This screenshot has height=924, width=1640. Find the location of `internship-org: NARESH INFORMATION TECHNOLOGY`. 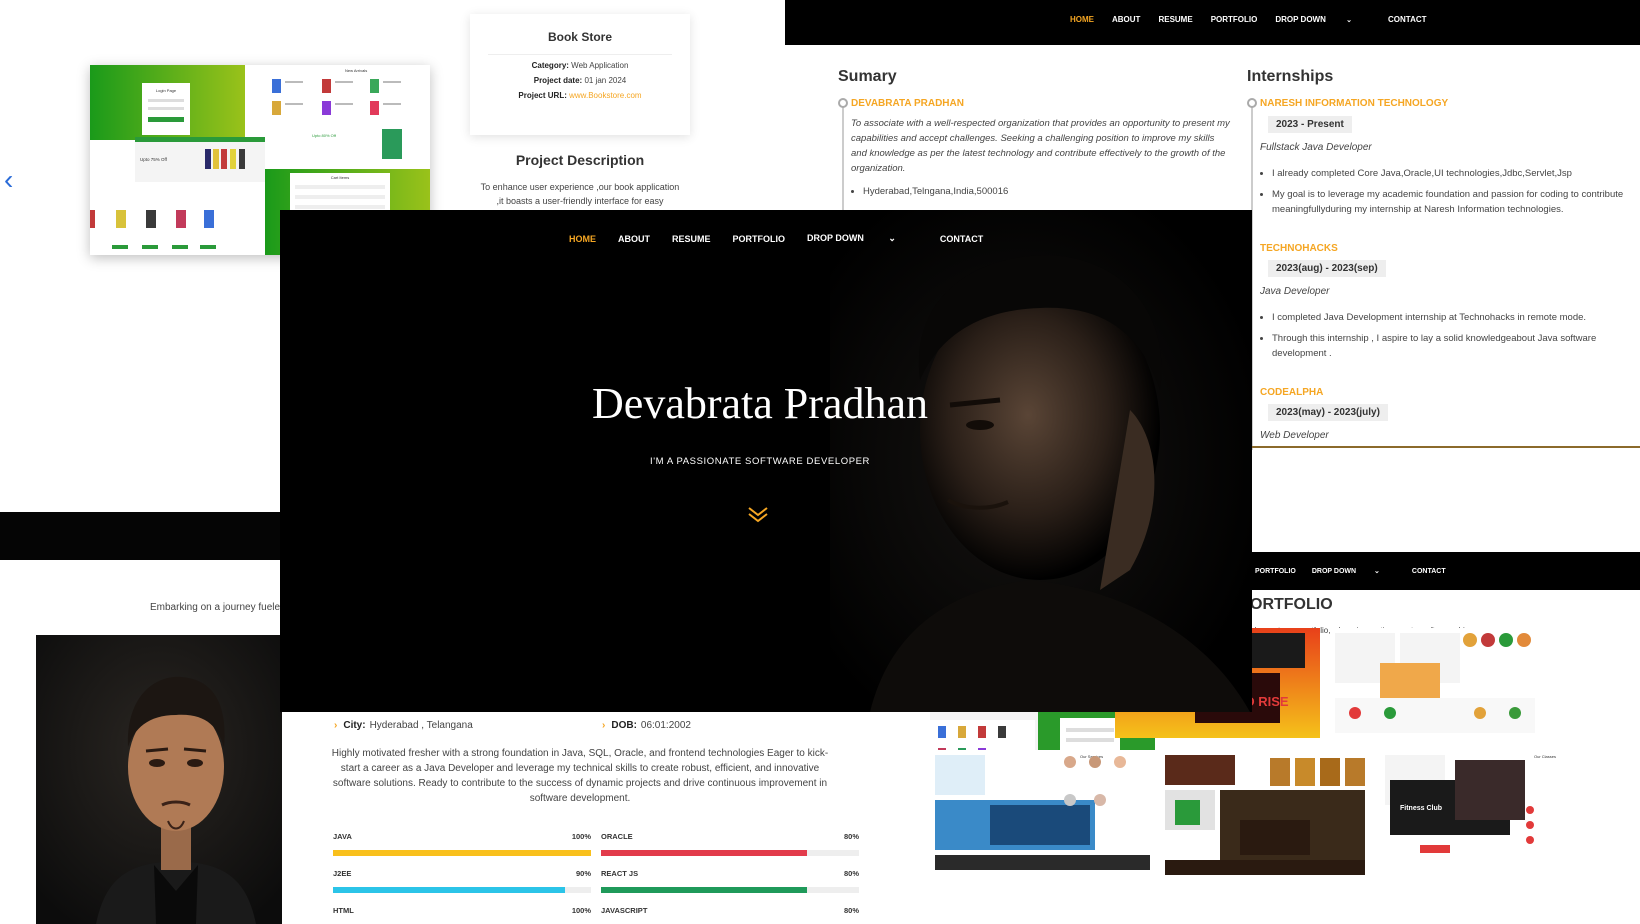

internship-org: NARESH INFORMATION TECHNOLOGY is located at coordinates (1354, 103).